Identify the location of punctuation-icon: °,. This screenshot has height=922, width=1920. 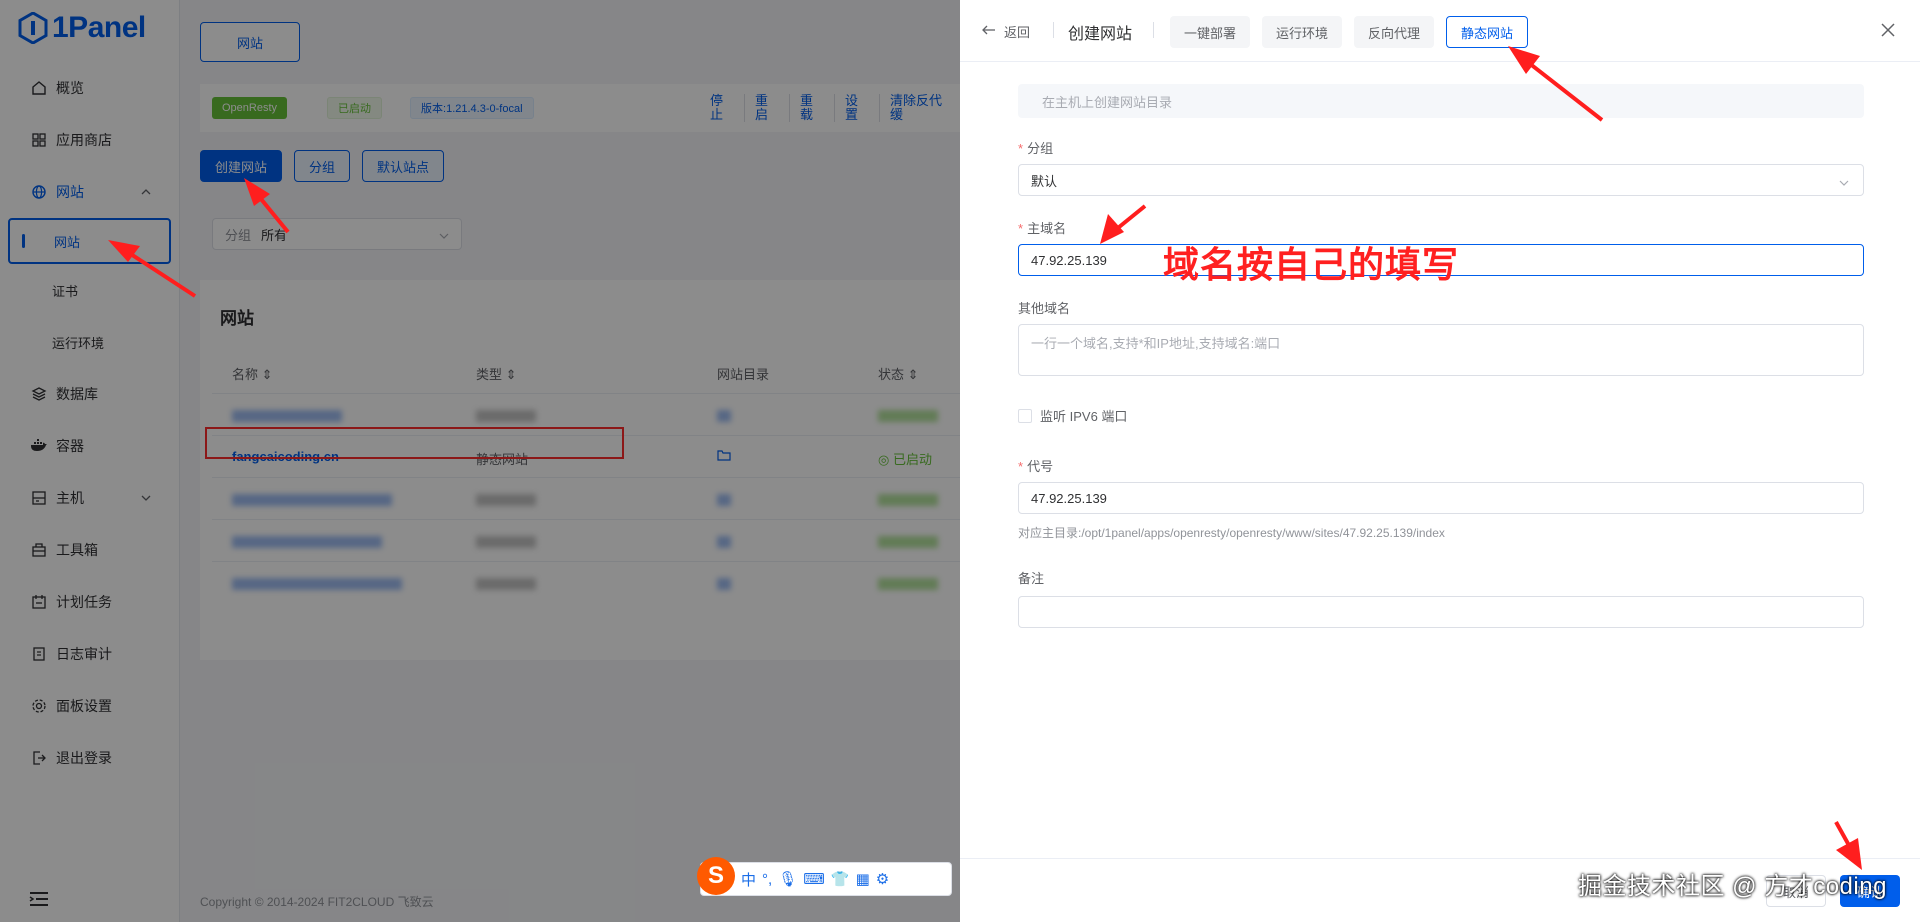
(767, 879).